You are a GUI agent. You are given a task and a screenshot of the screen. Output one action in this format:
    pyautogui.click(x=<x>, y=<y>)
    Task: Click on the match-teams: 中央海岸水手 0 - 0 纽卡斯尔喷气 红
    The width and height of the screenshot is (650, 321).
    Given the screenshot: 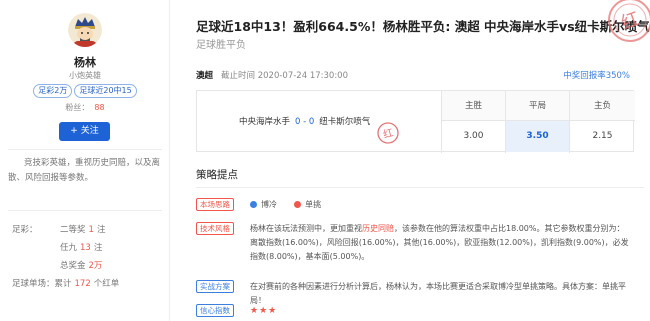 What is the action you would take?
    pyautogui.click(x=319, y=122)
    